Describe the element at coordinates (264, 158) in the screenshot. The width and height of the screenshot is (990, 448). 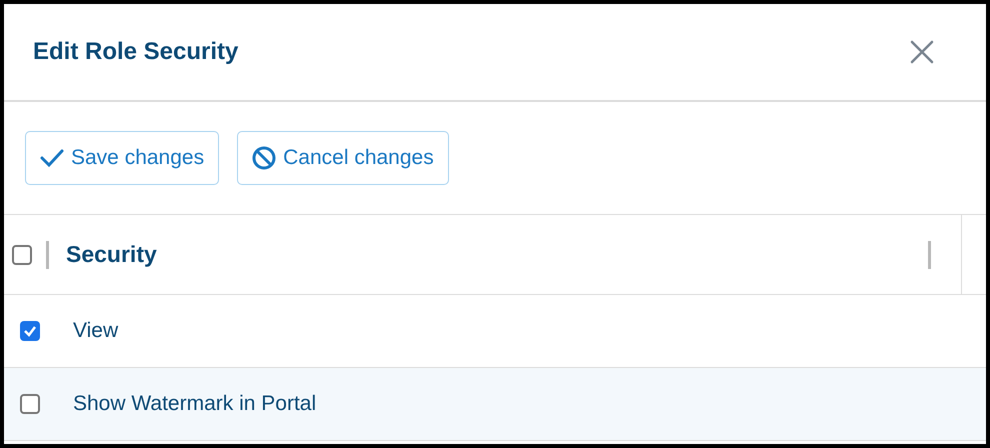
I see `prohibited-icon` at that location.